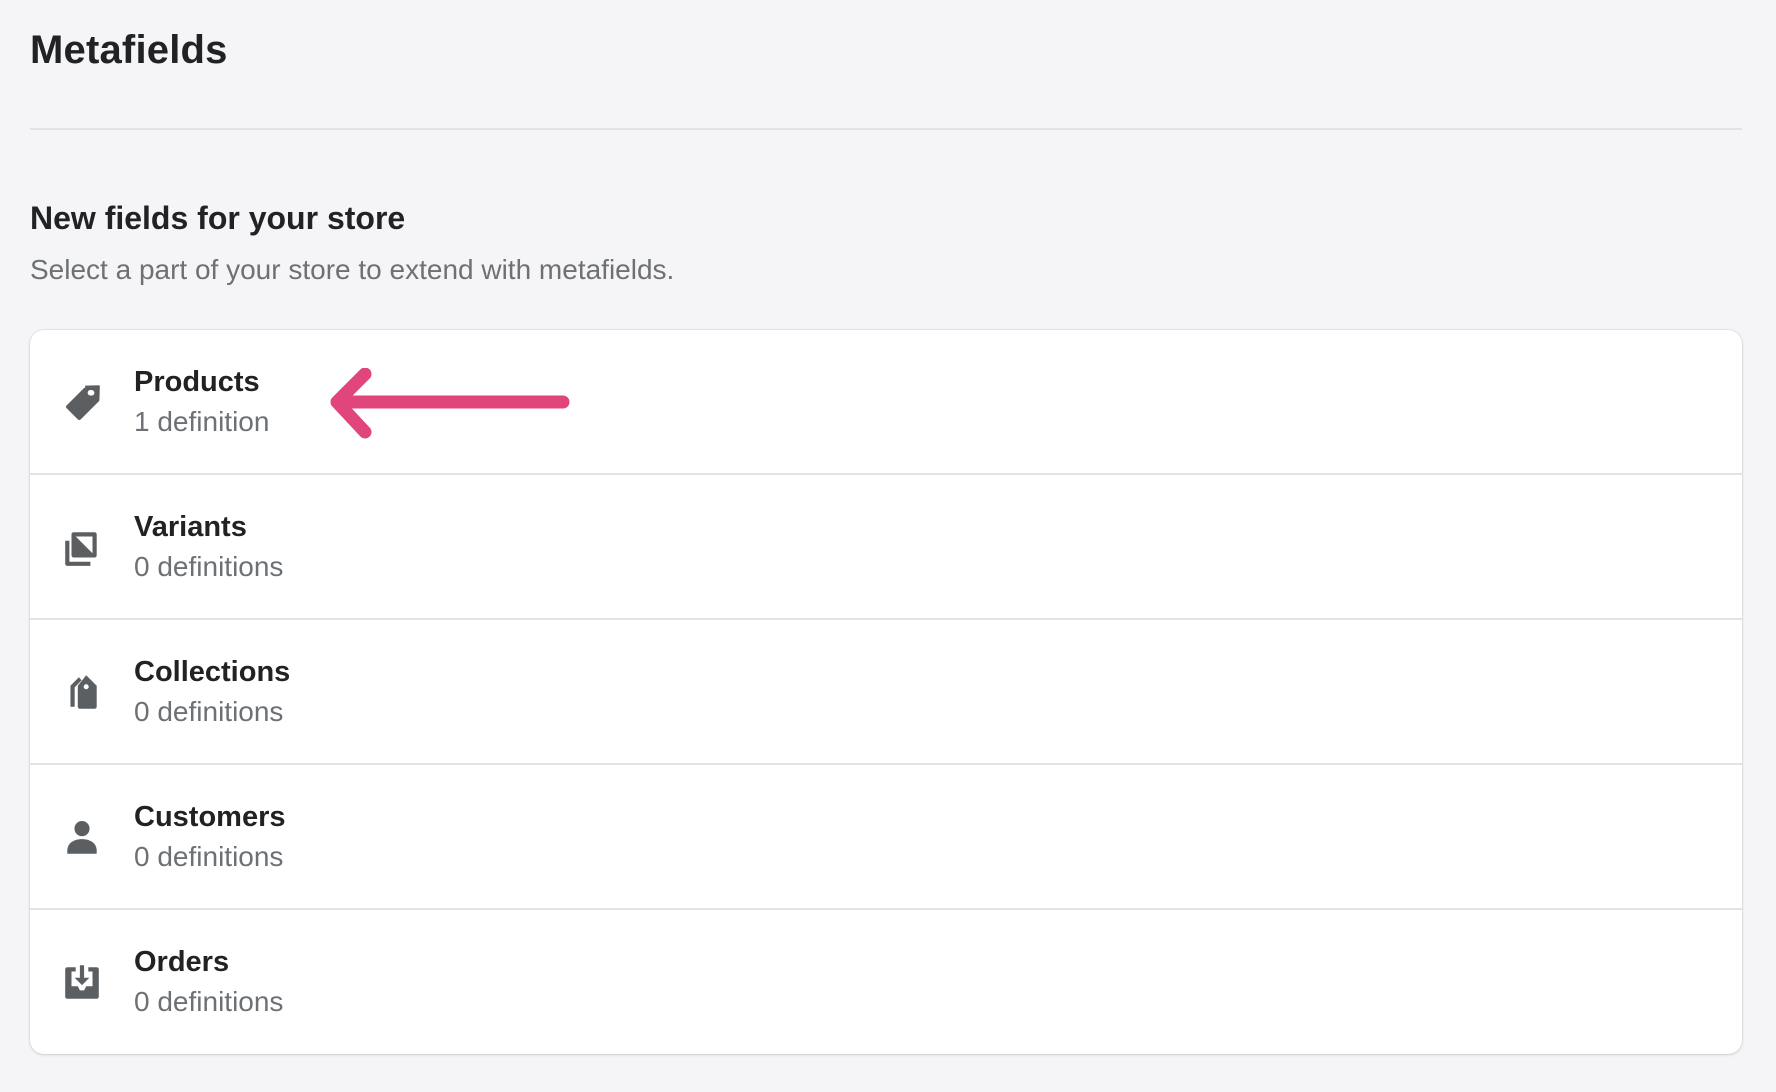 Image resolution: width=1776 pixels, height=1092 pixels. What do you see at coordinates (450, 403) in the screenshot?
I see `arrow-left-icon` at bounding box center [450, 403].